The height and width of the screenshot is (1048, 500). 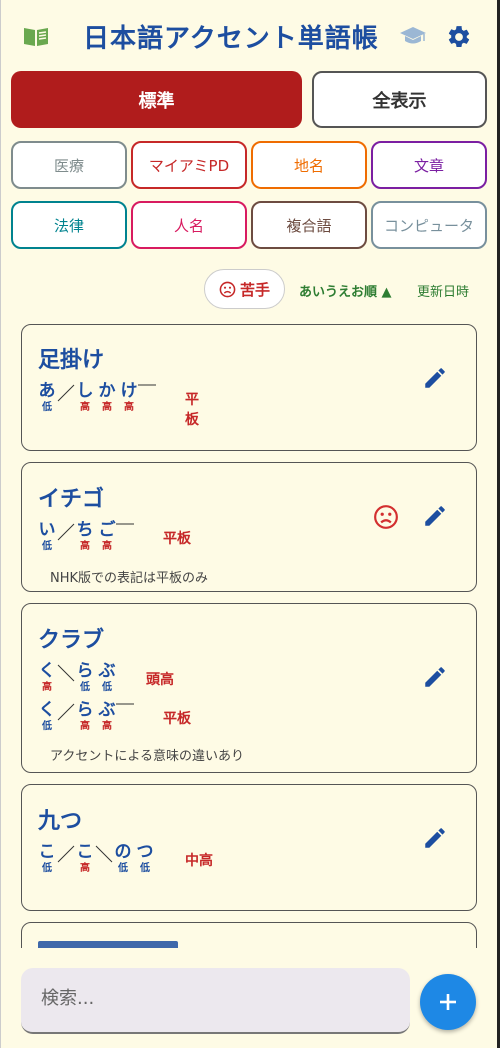 I want to click on category-chip-place-names: 地名, so click(x=309, y=165).